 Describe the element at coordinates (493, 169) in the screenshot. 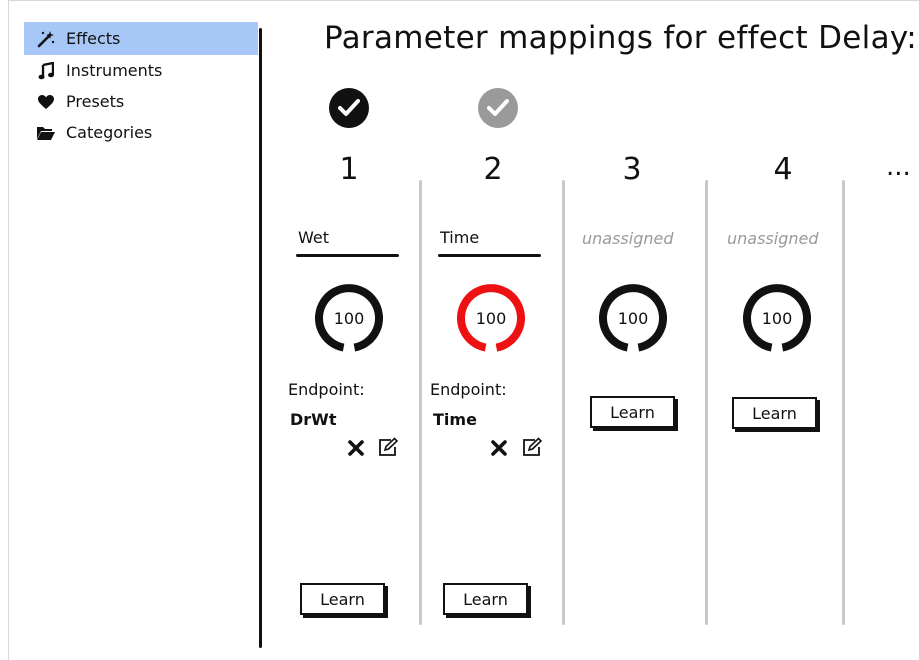

I see `slot-2-number: 2` at that location.